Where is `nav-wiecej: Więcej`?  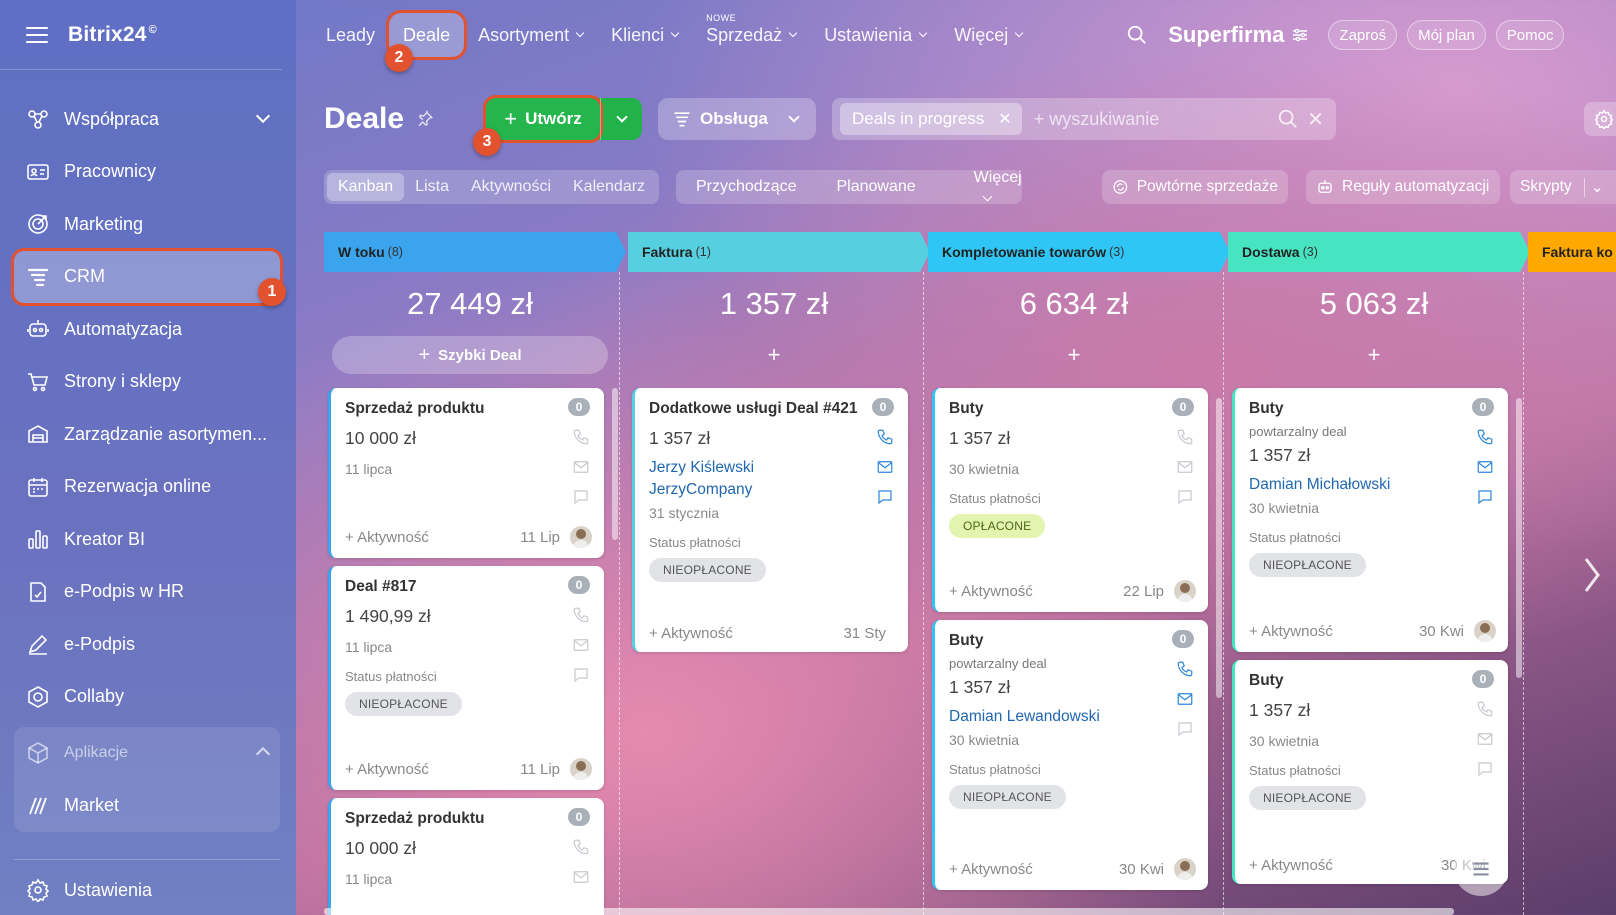 nav-wiecej: Więcej is located at coordinates (988, 35).